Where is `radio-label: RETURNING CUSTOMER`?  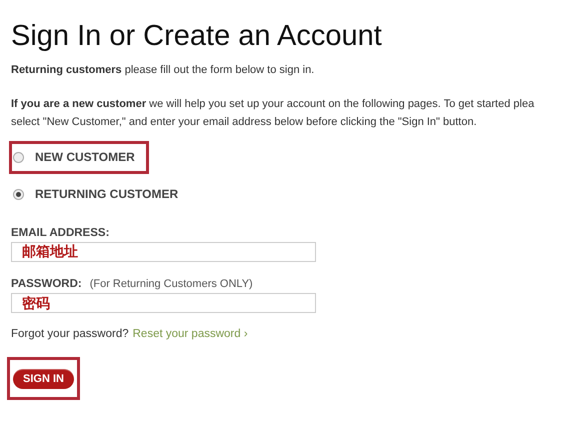
radio-label: RETURNING CUSTOMER is located at coordinates (106, 194).